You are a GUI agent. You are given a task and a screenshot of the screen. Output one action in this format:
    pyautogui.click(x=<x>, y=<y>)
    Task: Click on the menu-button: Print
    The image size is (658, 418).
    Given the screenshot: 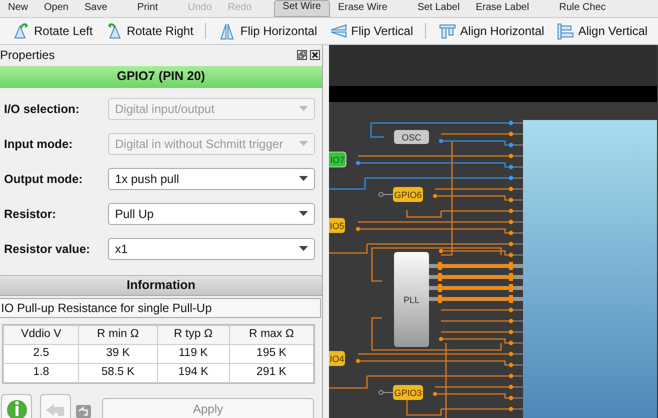 What is the action you would take?
    pyautogui.click(x=147, y=9)
    